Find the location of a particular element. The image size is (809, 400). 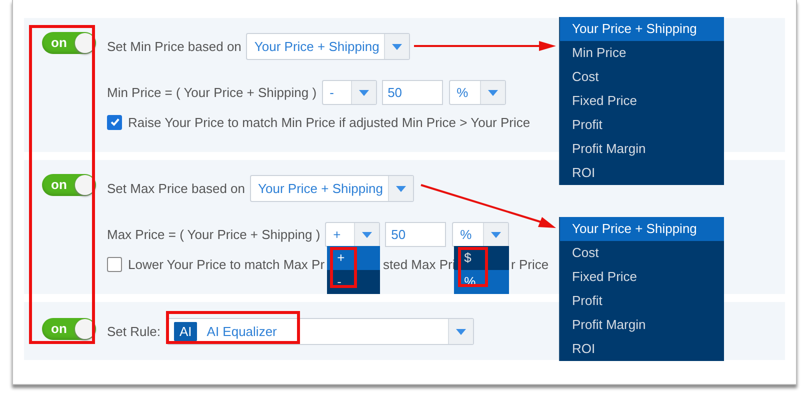

unit-select: % is located at coordinates (477, 92).